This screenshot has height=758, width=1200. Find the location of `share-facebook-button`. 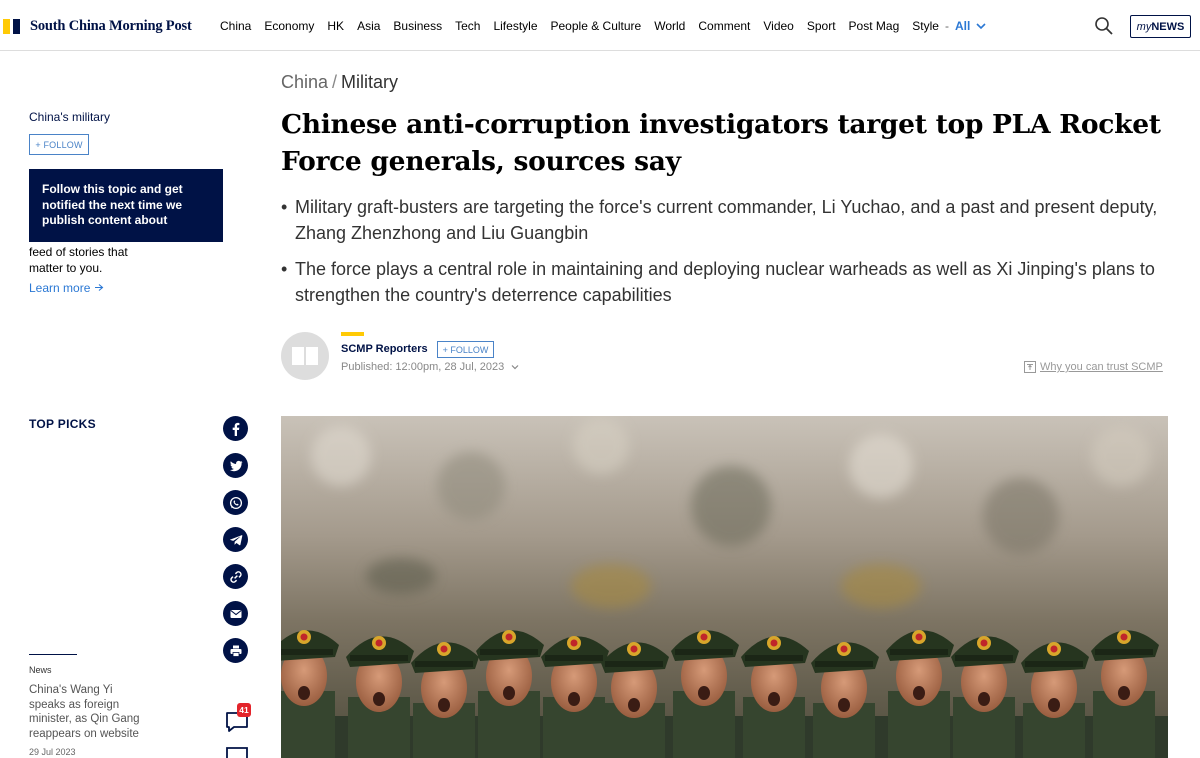

share-facebook-button is located at coordinates (235, 428).